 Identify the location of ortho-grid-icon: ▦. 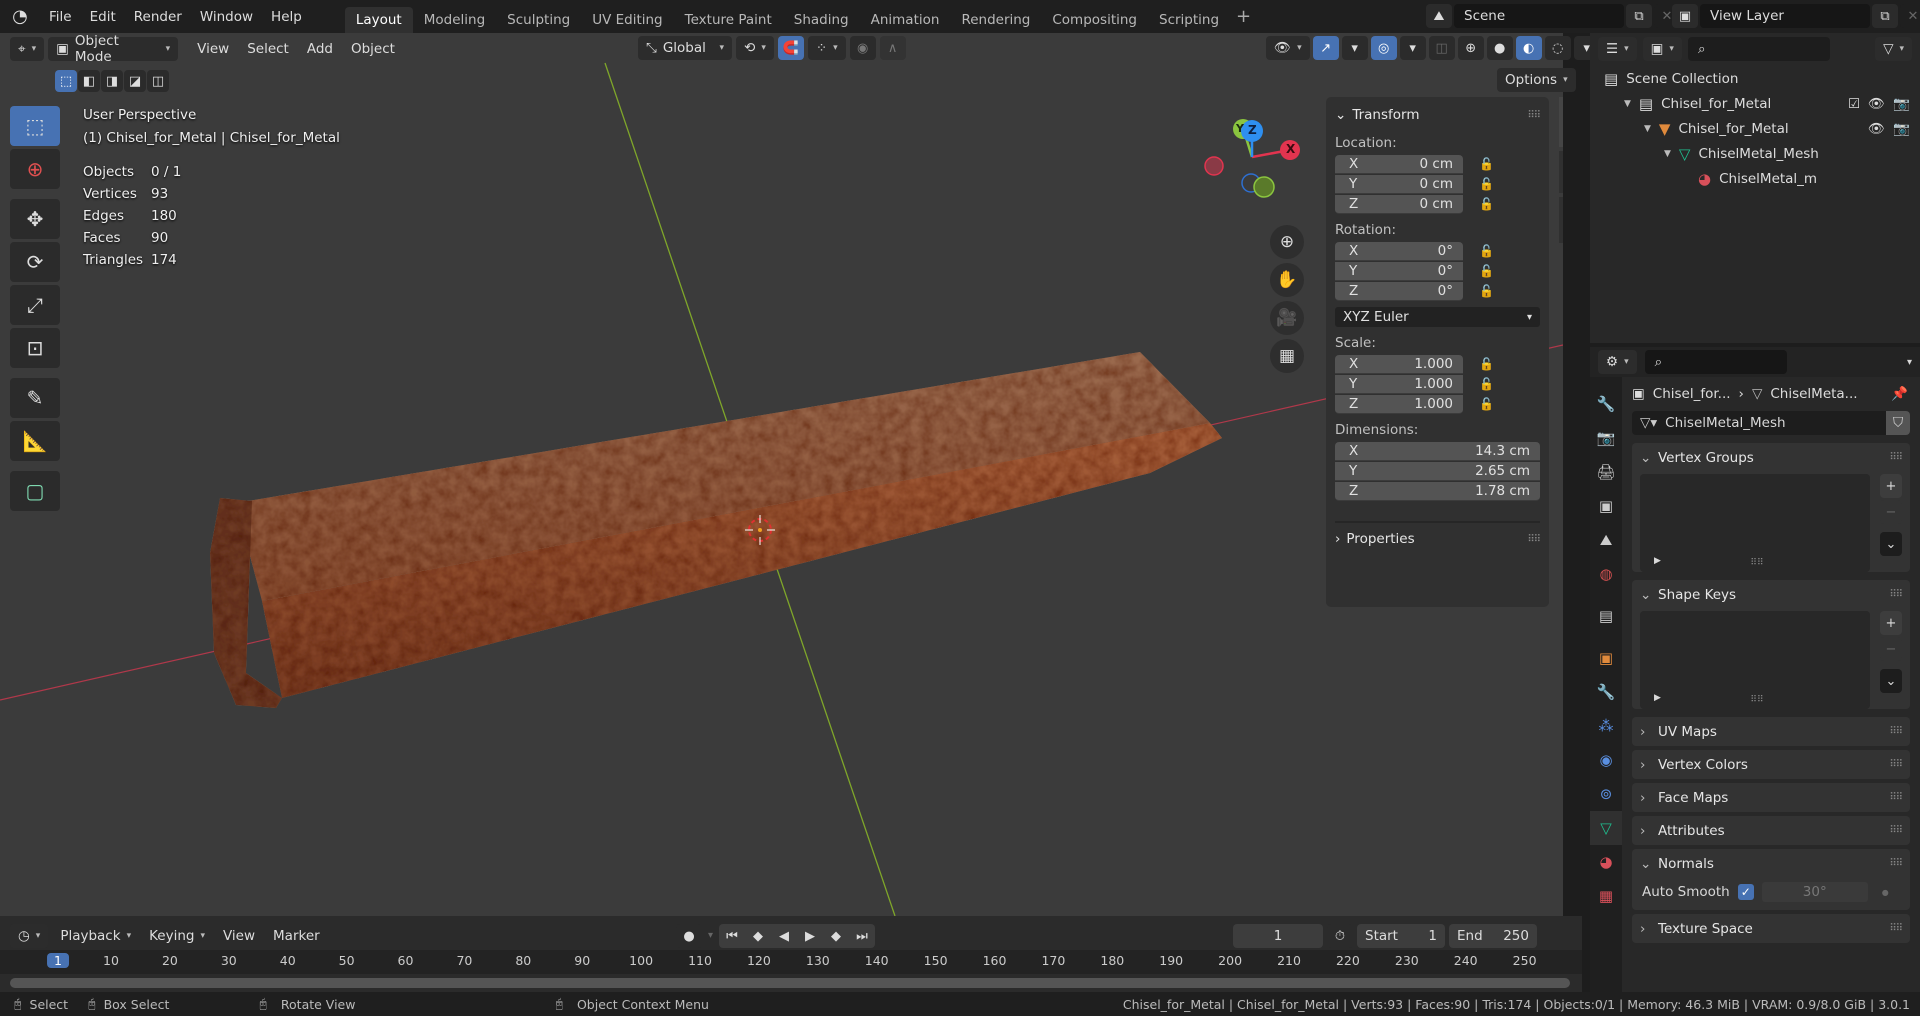
(1287, 356).